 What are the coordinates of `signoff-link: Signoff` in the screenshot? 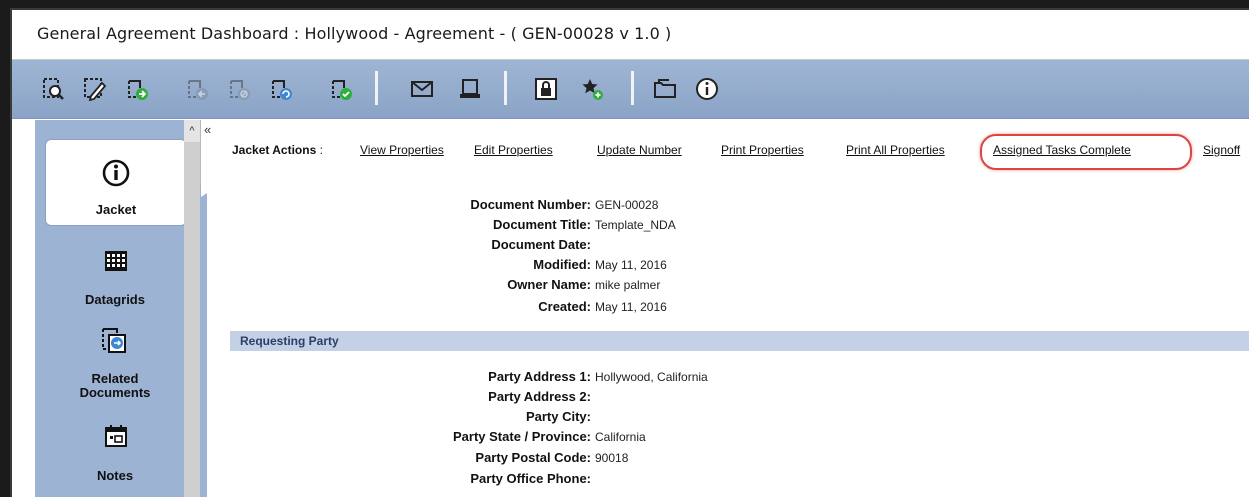 It's located at (1221, 150).